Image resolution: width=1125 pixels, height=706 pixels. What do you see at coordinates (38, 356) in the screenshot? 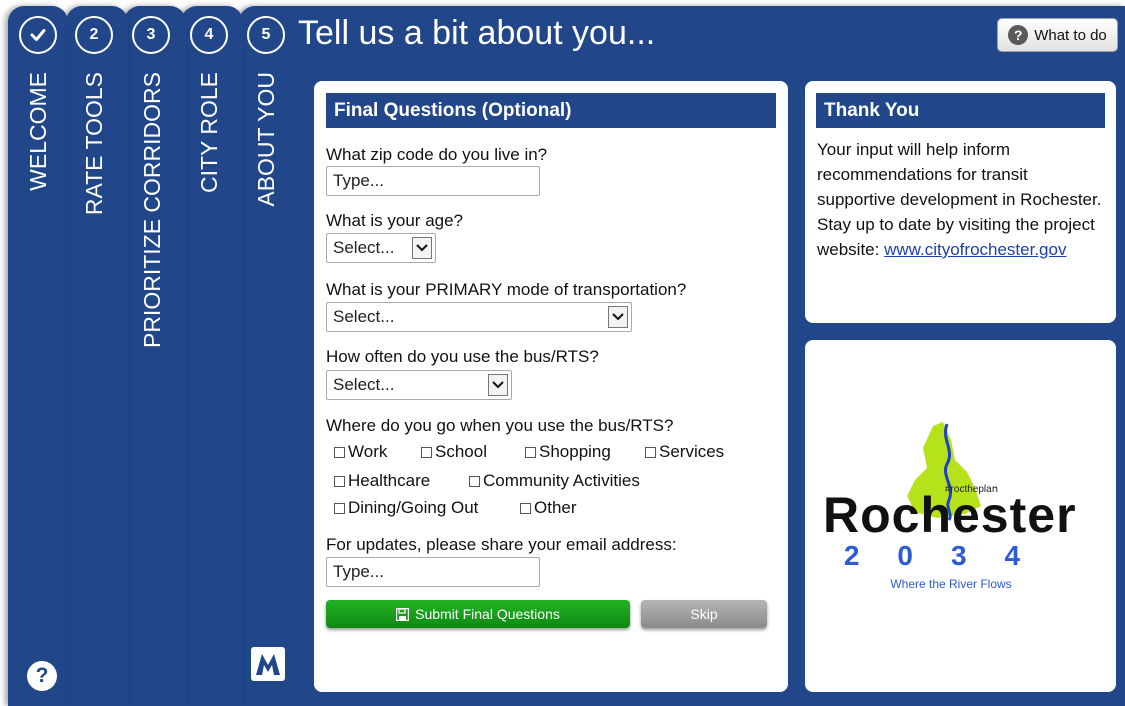
I see `step-tab-welcome: WELCOME ?` at bounding box center [38, 356].